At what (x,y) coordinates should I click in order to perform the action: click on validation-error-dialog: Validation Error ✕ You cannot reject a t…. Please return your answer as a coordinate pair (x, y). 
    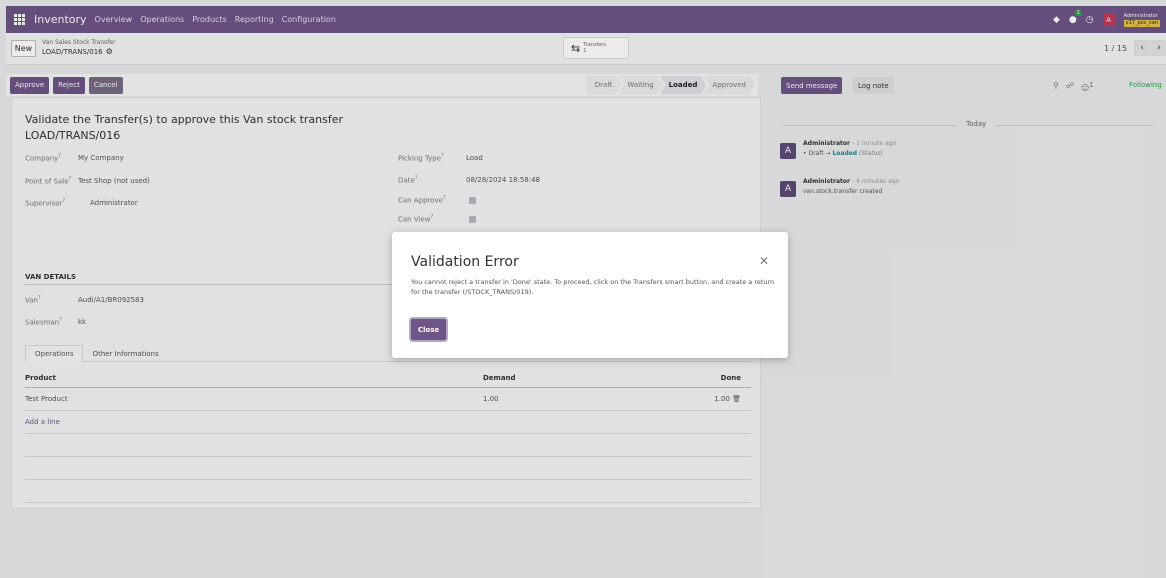
    Looking at the image, I should click on (590, 295).